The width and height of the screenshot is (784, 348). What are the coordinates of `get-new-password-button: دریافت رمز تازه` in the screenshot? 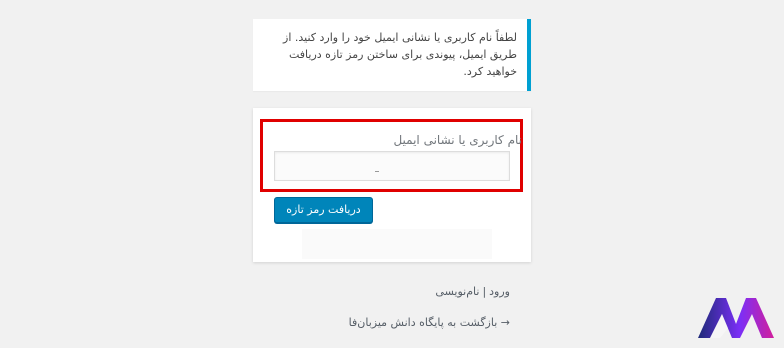 It's located at (323, 210).